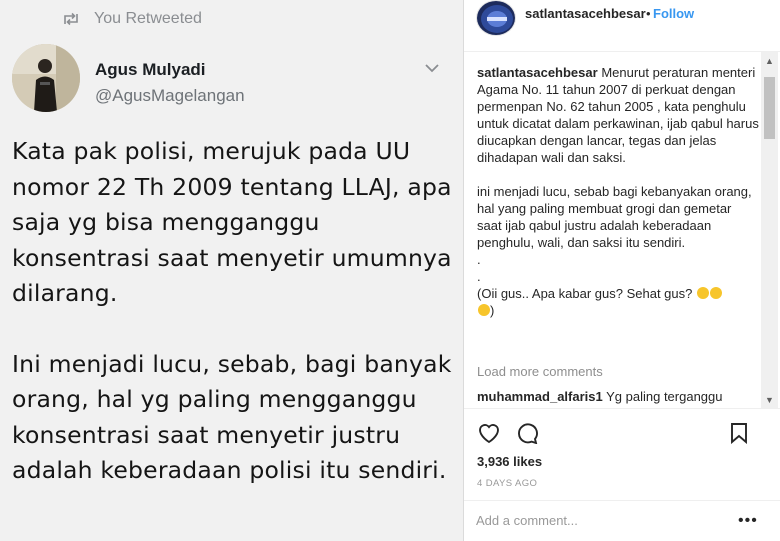 The image size is (780, 541). I want to click on add-comment-bar: •••, so click(622, 520).